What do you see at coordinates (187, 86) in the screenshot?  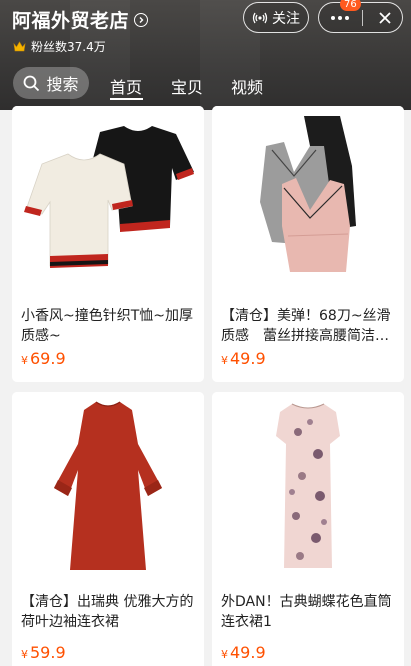 I see `tab-products: 宝贝` at bounding box center [187, 86].